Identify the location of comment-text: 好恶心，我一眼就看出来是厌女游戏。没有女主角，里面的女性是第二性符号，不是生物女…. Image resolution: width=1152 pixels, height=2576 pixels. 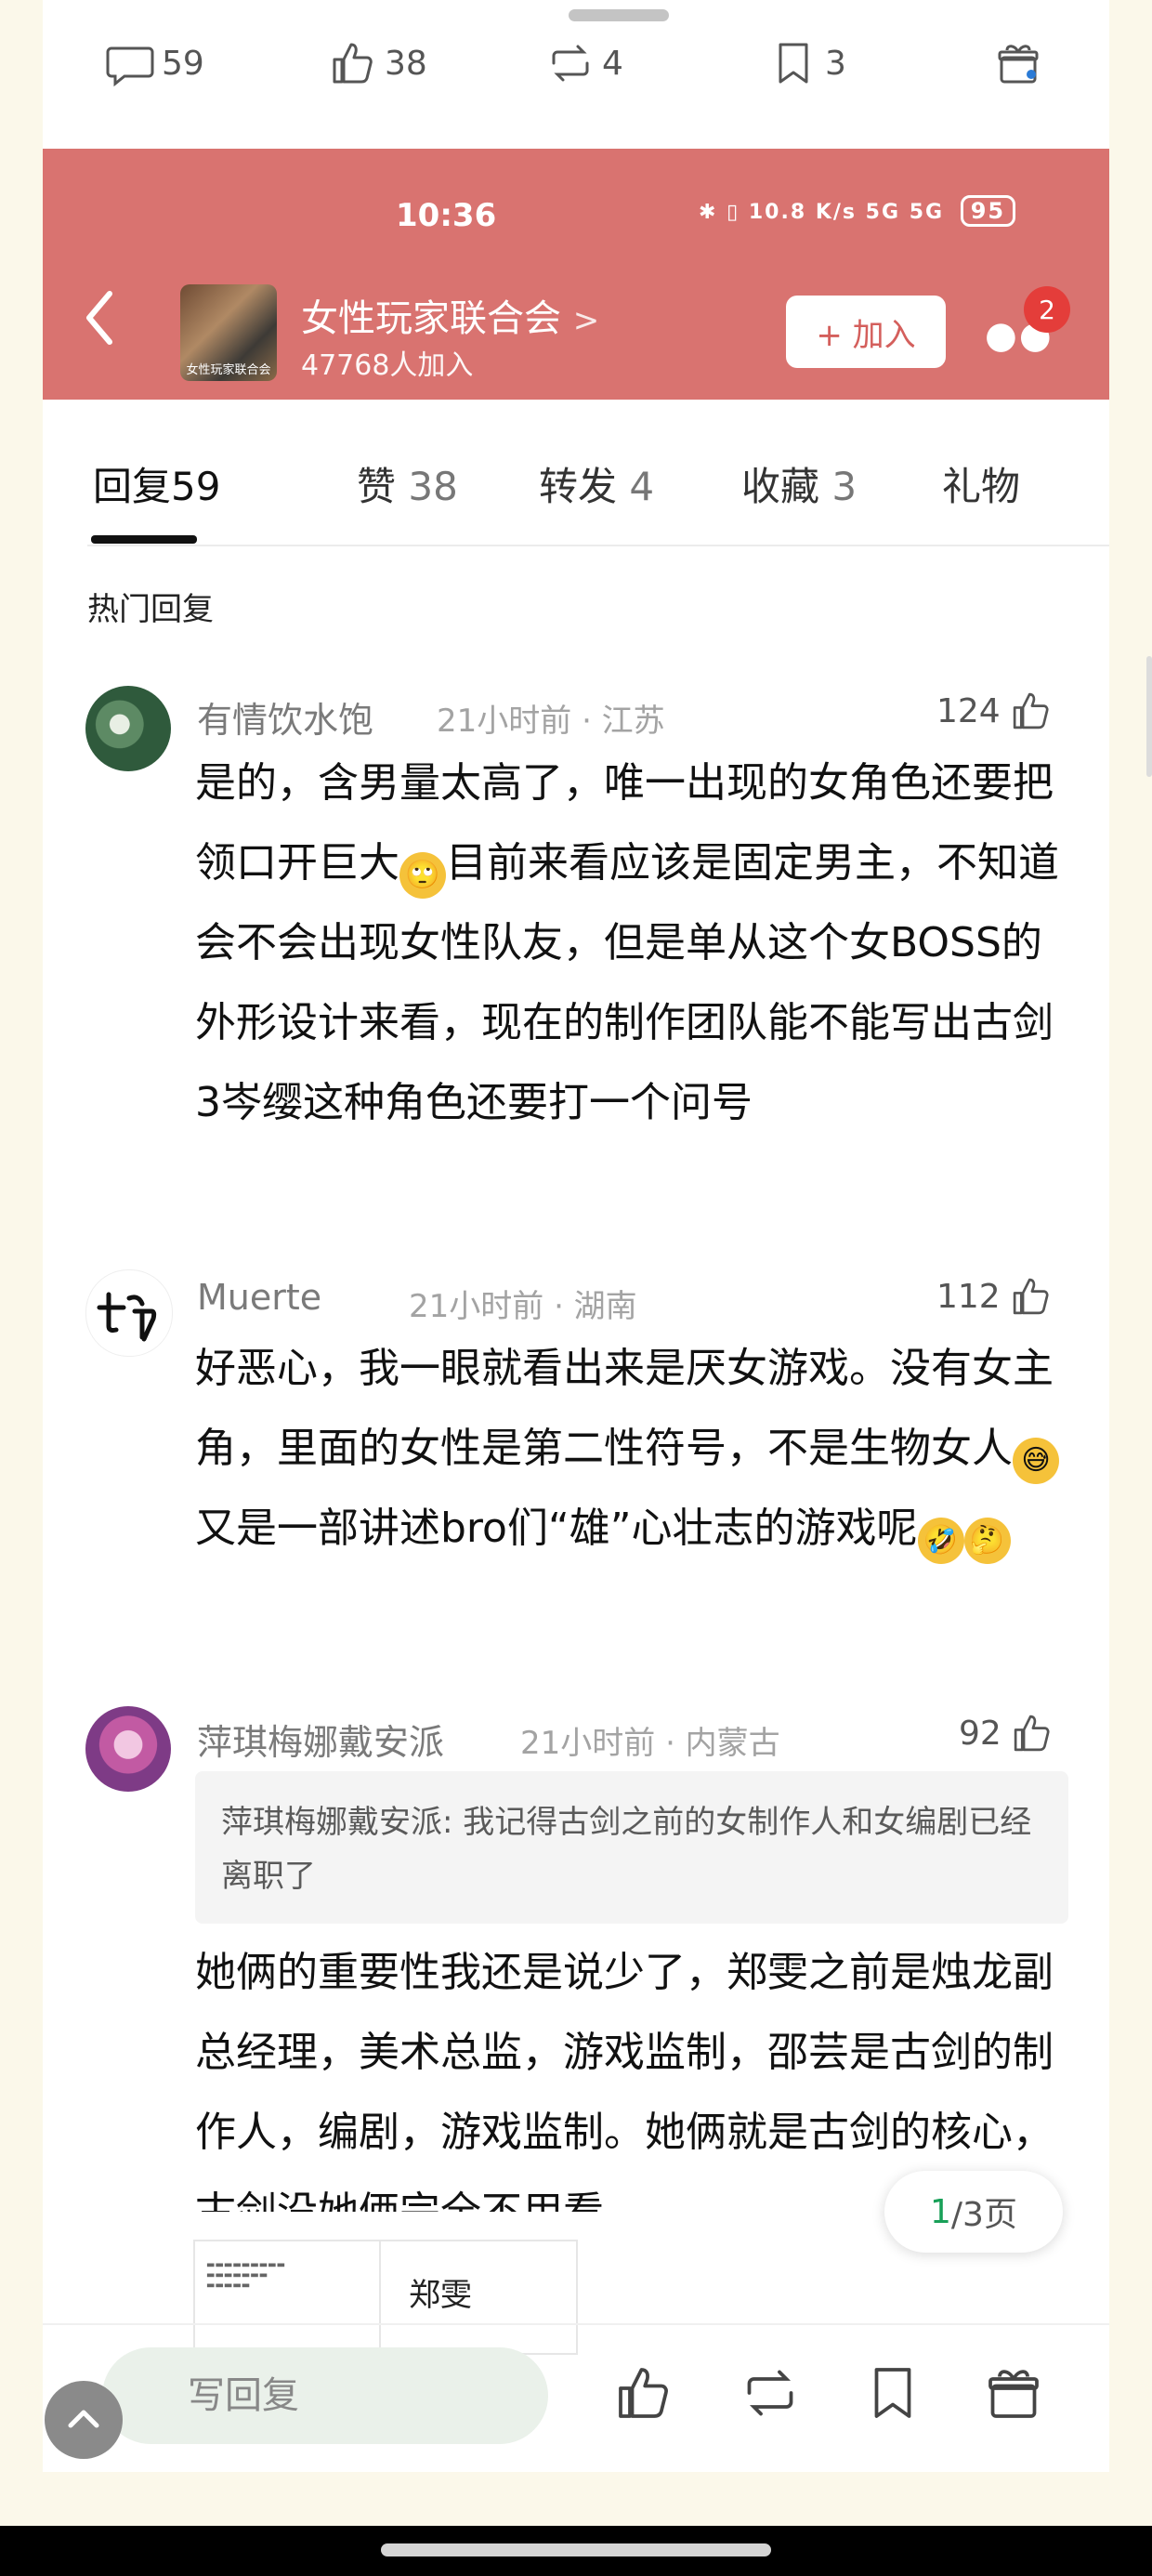
(631, 1449).